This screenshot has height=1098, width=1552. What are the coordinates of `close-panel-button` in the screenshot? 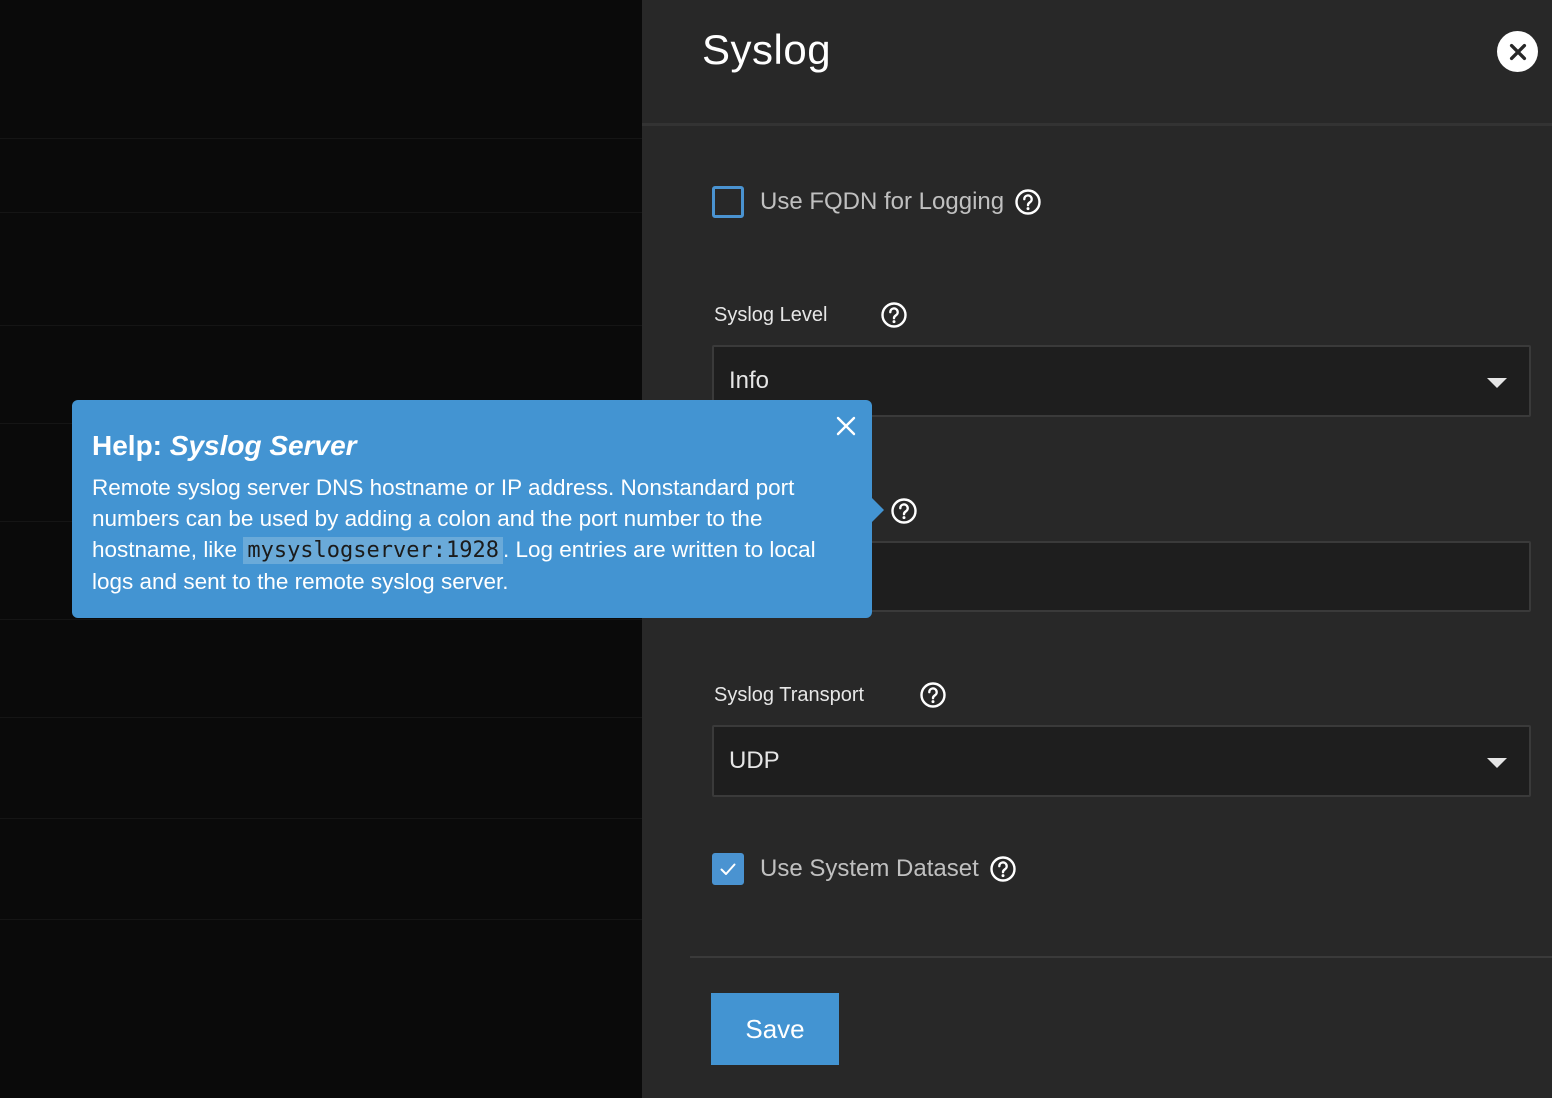 It's located at (1517, 51).